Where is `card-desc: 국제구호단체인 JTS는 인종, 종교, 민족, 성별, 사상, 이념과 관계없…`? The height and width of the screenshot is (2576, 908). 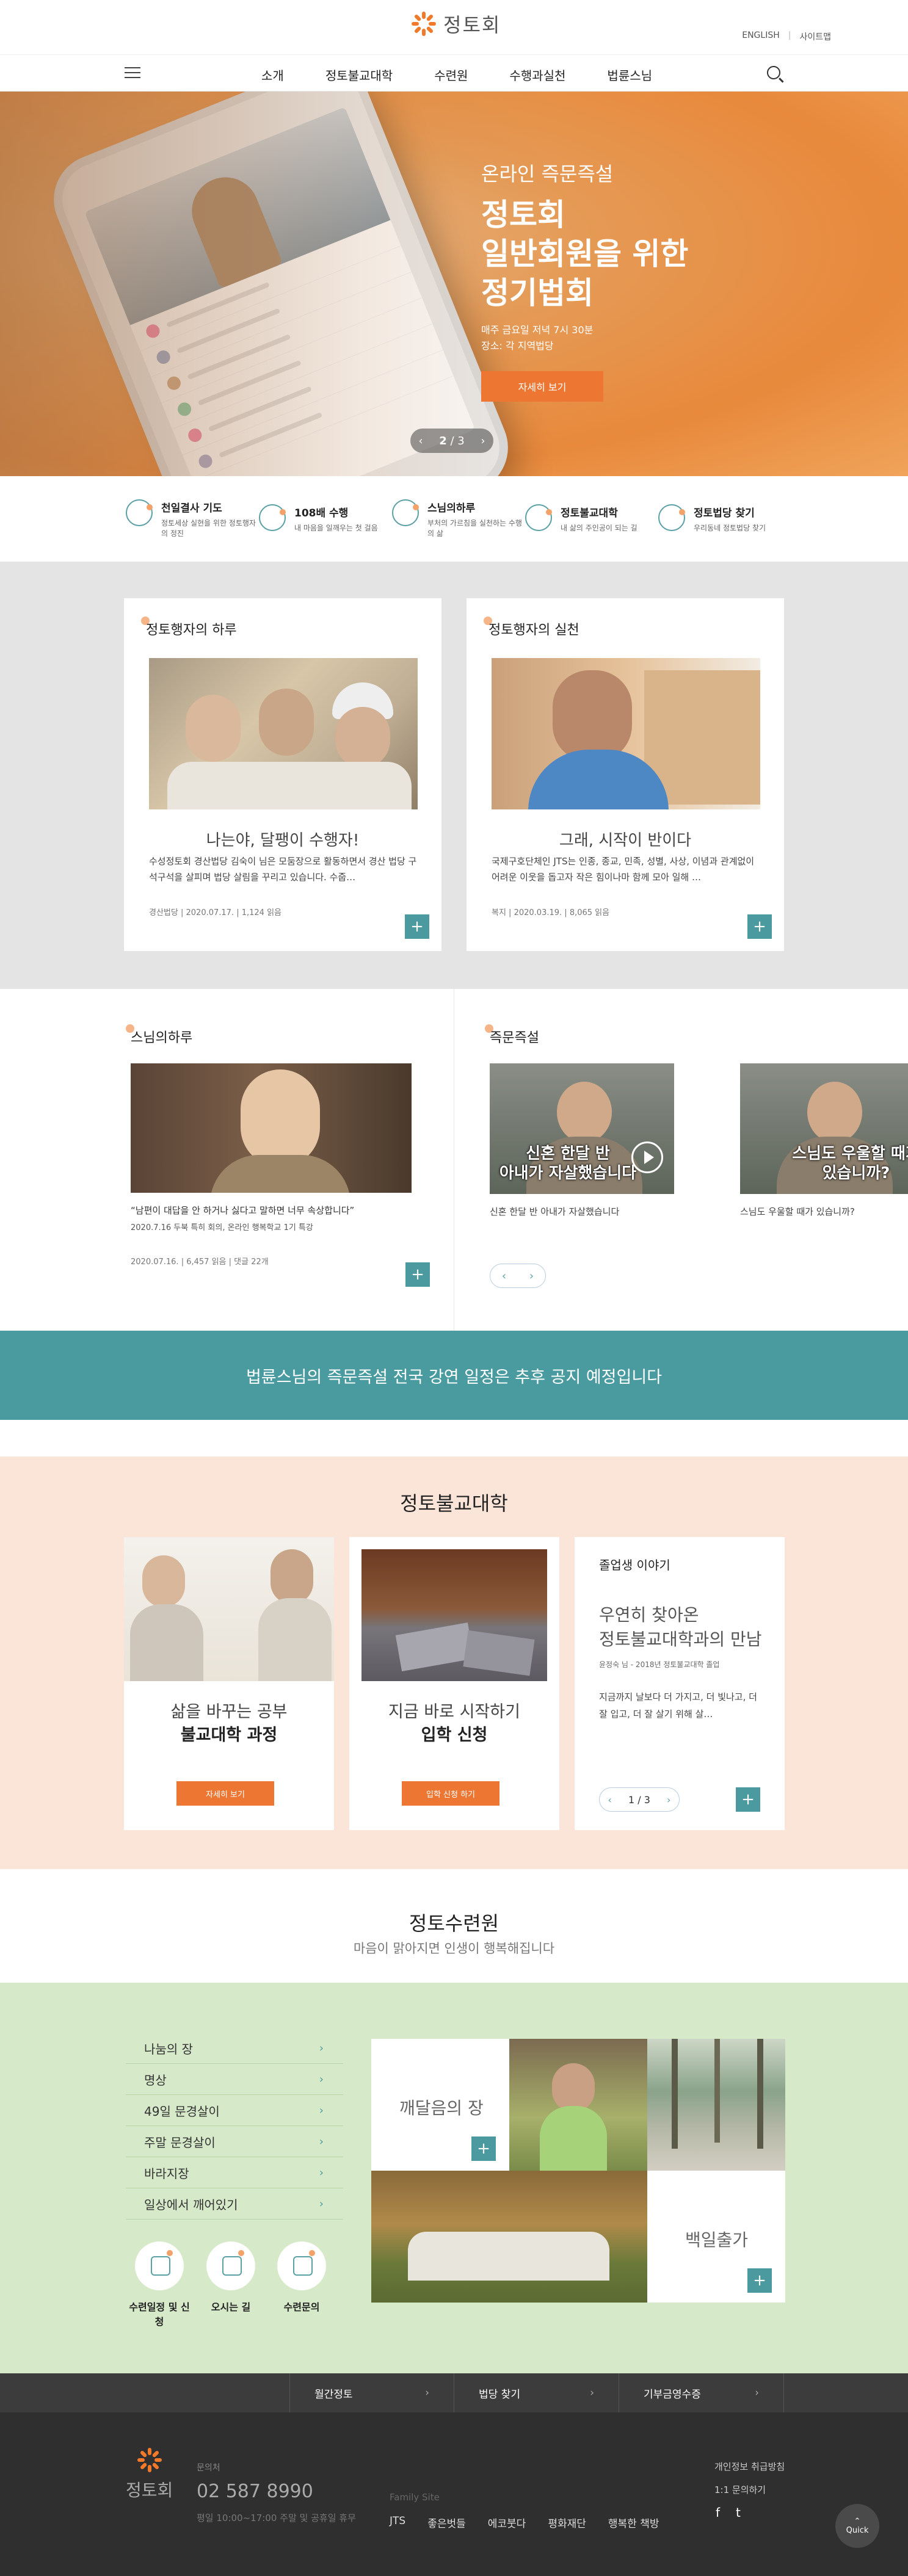 card-desc: 국제구호단체인 JTS는 인종, 종교, 민족, 성별, 사상, 이념과 관계없… is located at coordinates (623, 869).